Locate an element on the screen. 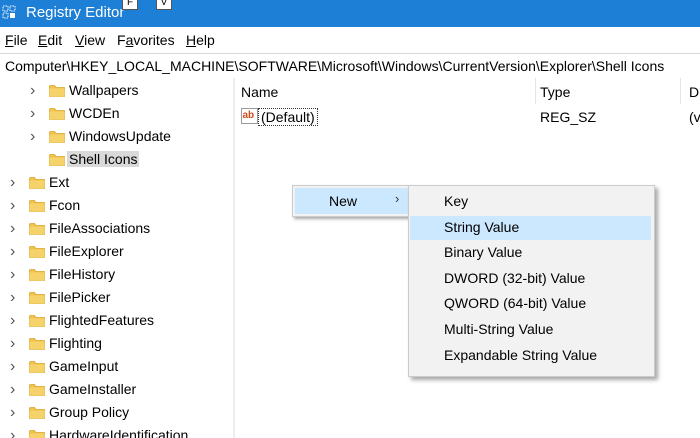 This screenshot has height=438, width=700. value-type: REG_SZ is located at coordinates (568, 117).